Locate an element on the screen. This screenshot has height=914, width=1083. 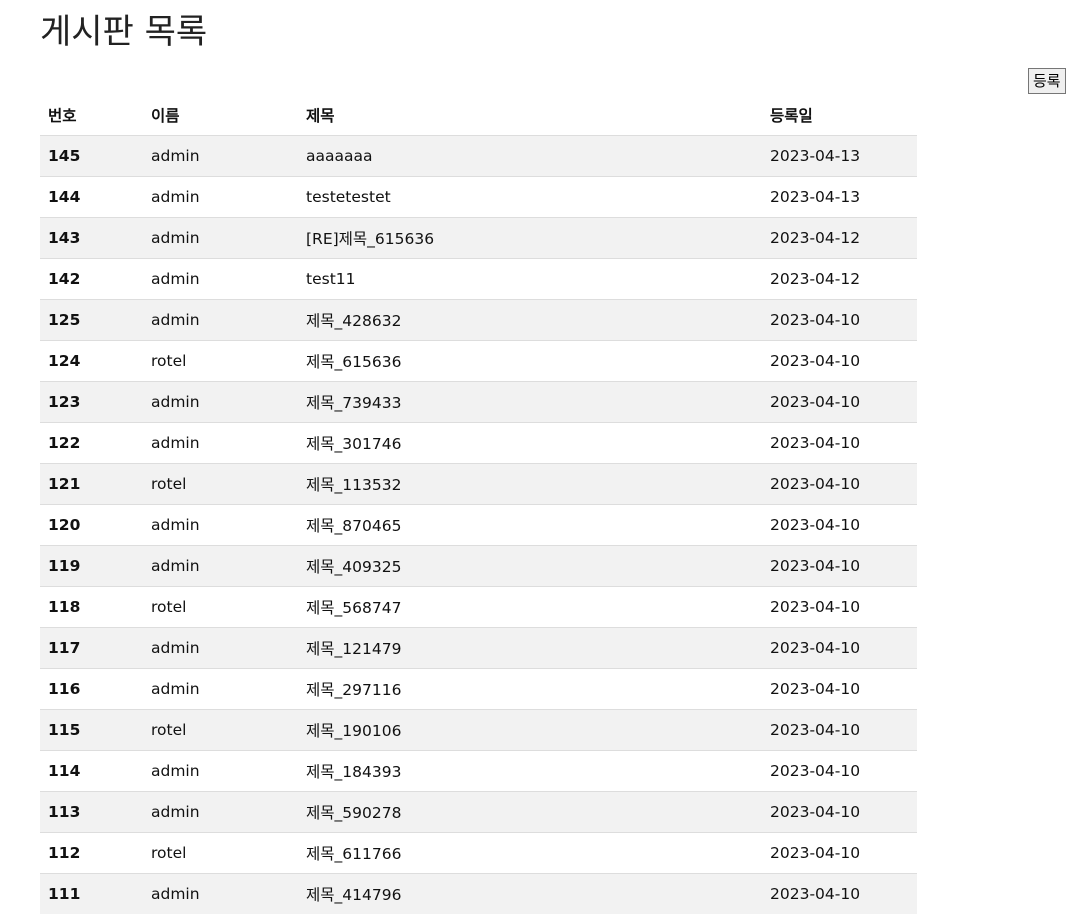
table-row: 145 admin aaaaaaa 2023-04-13 is located at coordinates (478, 155).